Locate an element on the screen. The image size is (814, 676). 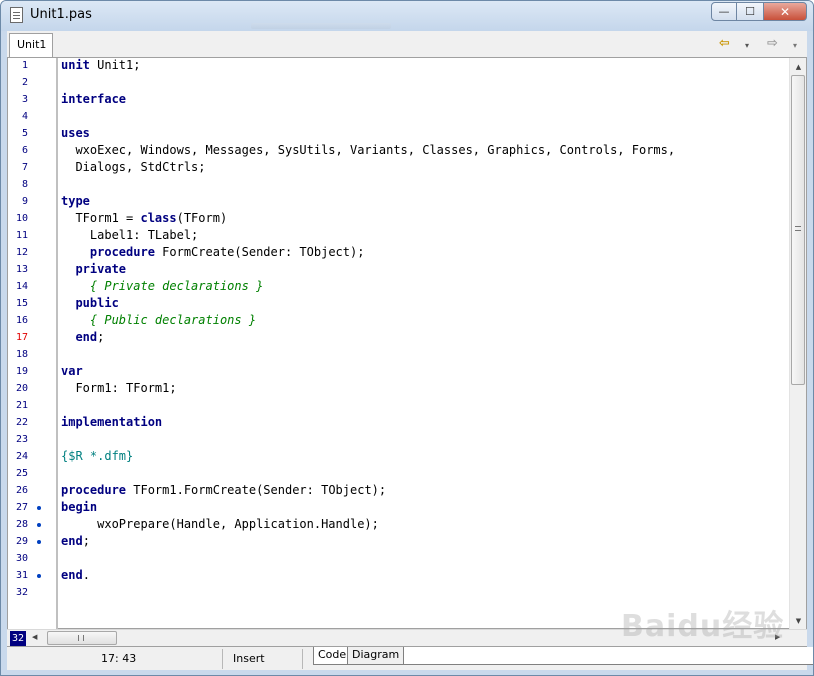
scroll-grip-icon is located at coordinates (81, 638).